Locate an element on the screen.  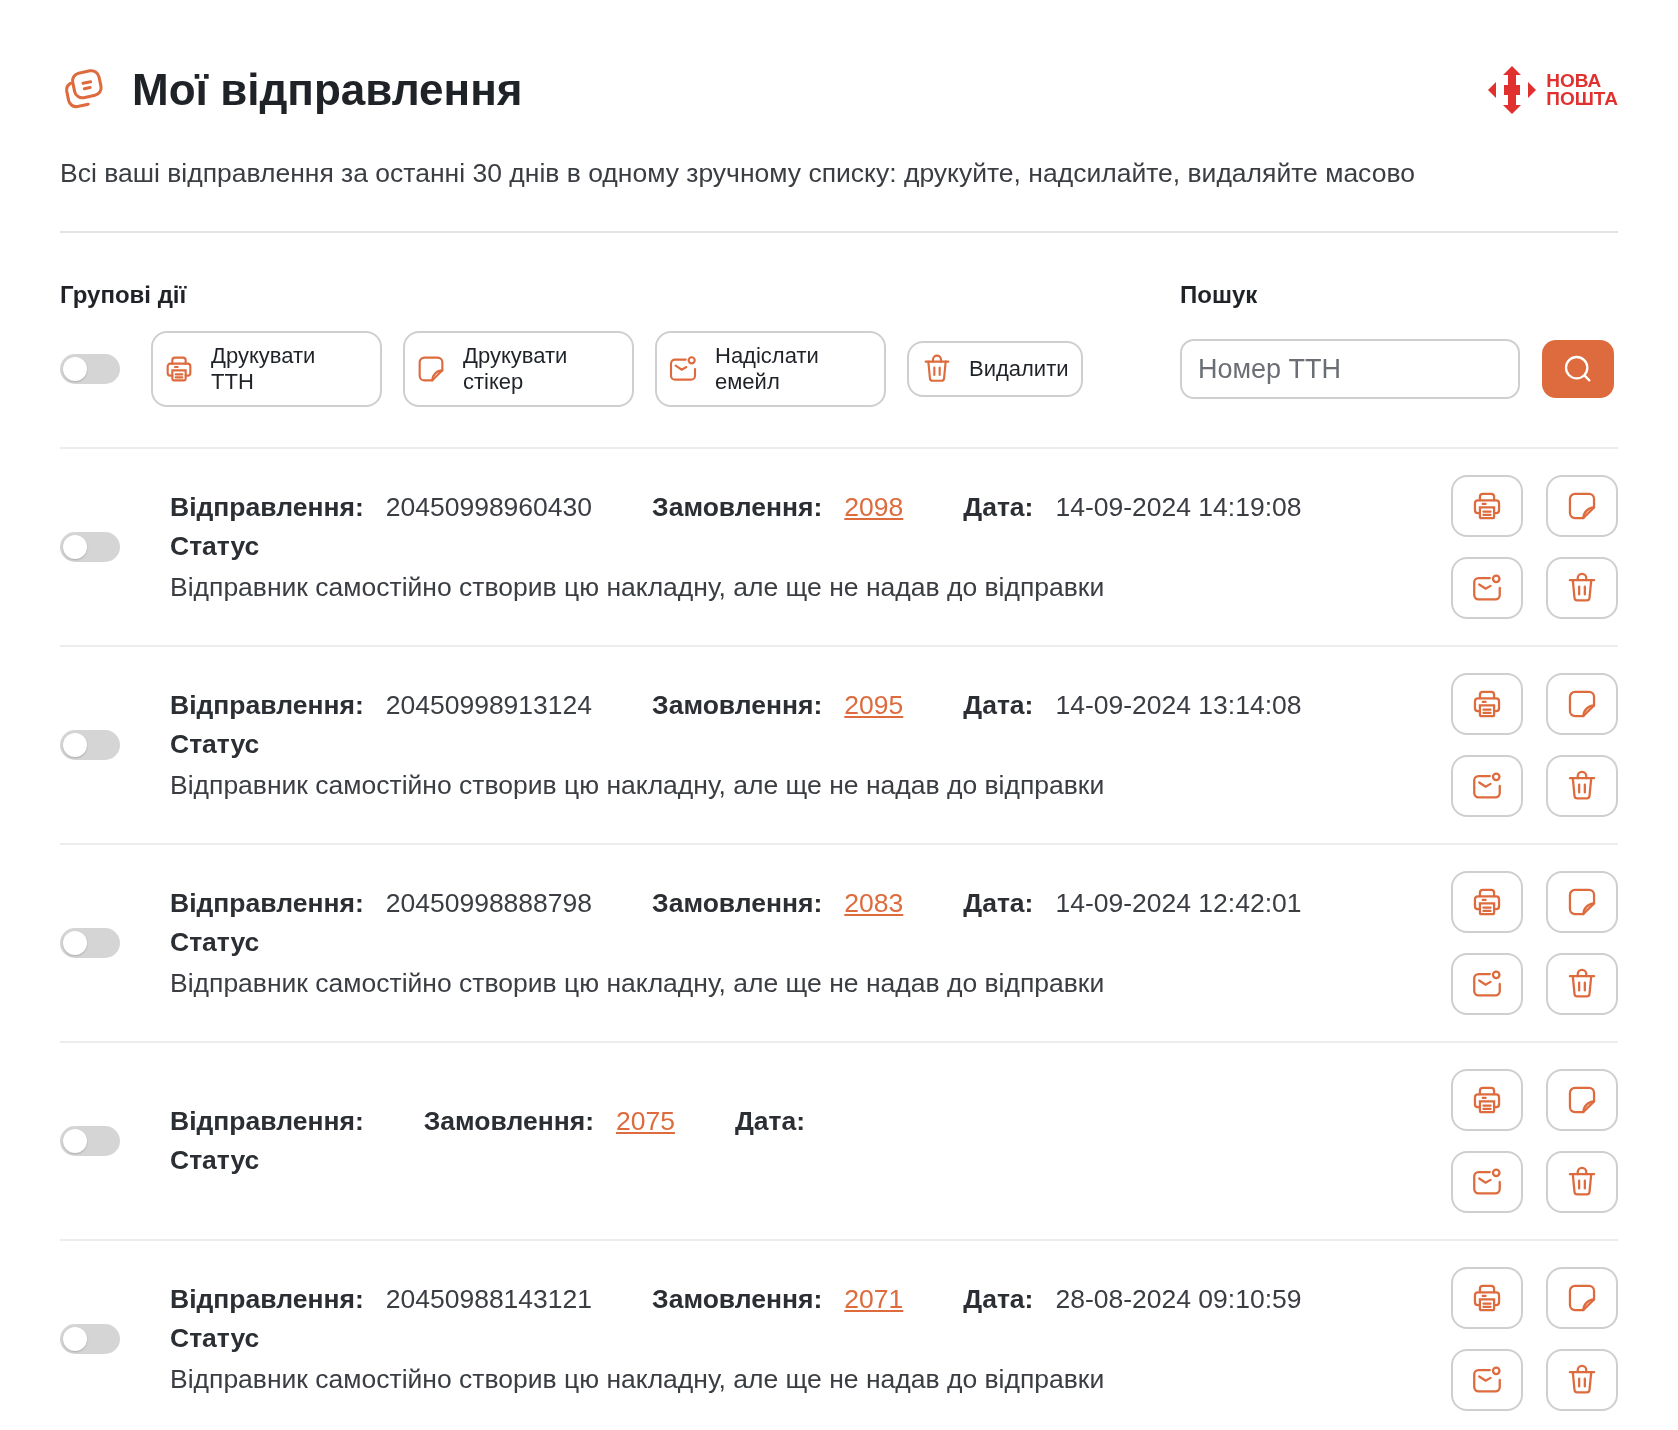
order-link: 2098 is located at coordinates (874, 507).